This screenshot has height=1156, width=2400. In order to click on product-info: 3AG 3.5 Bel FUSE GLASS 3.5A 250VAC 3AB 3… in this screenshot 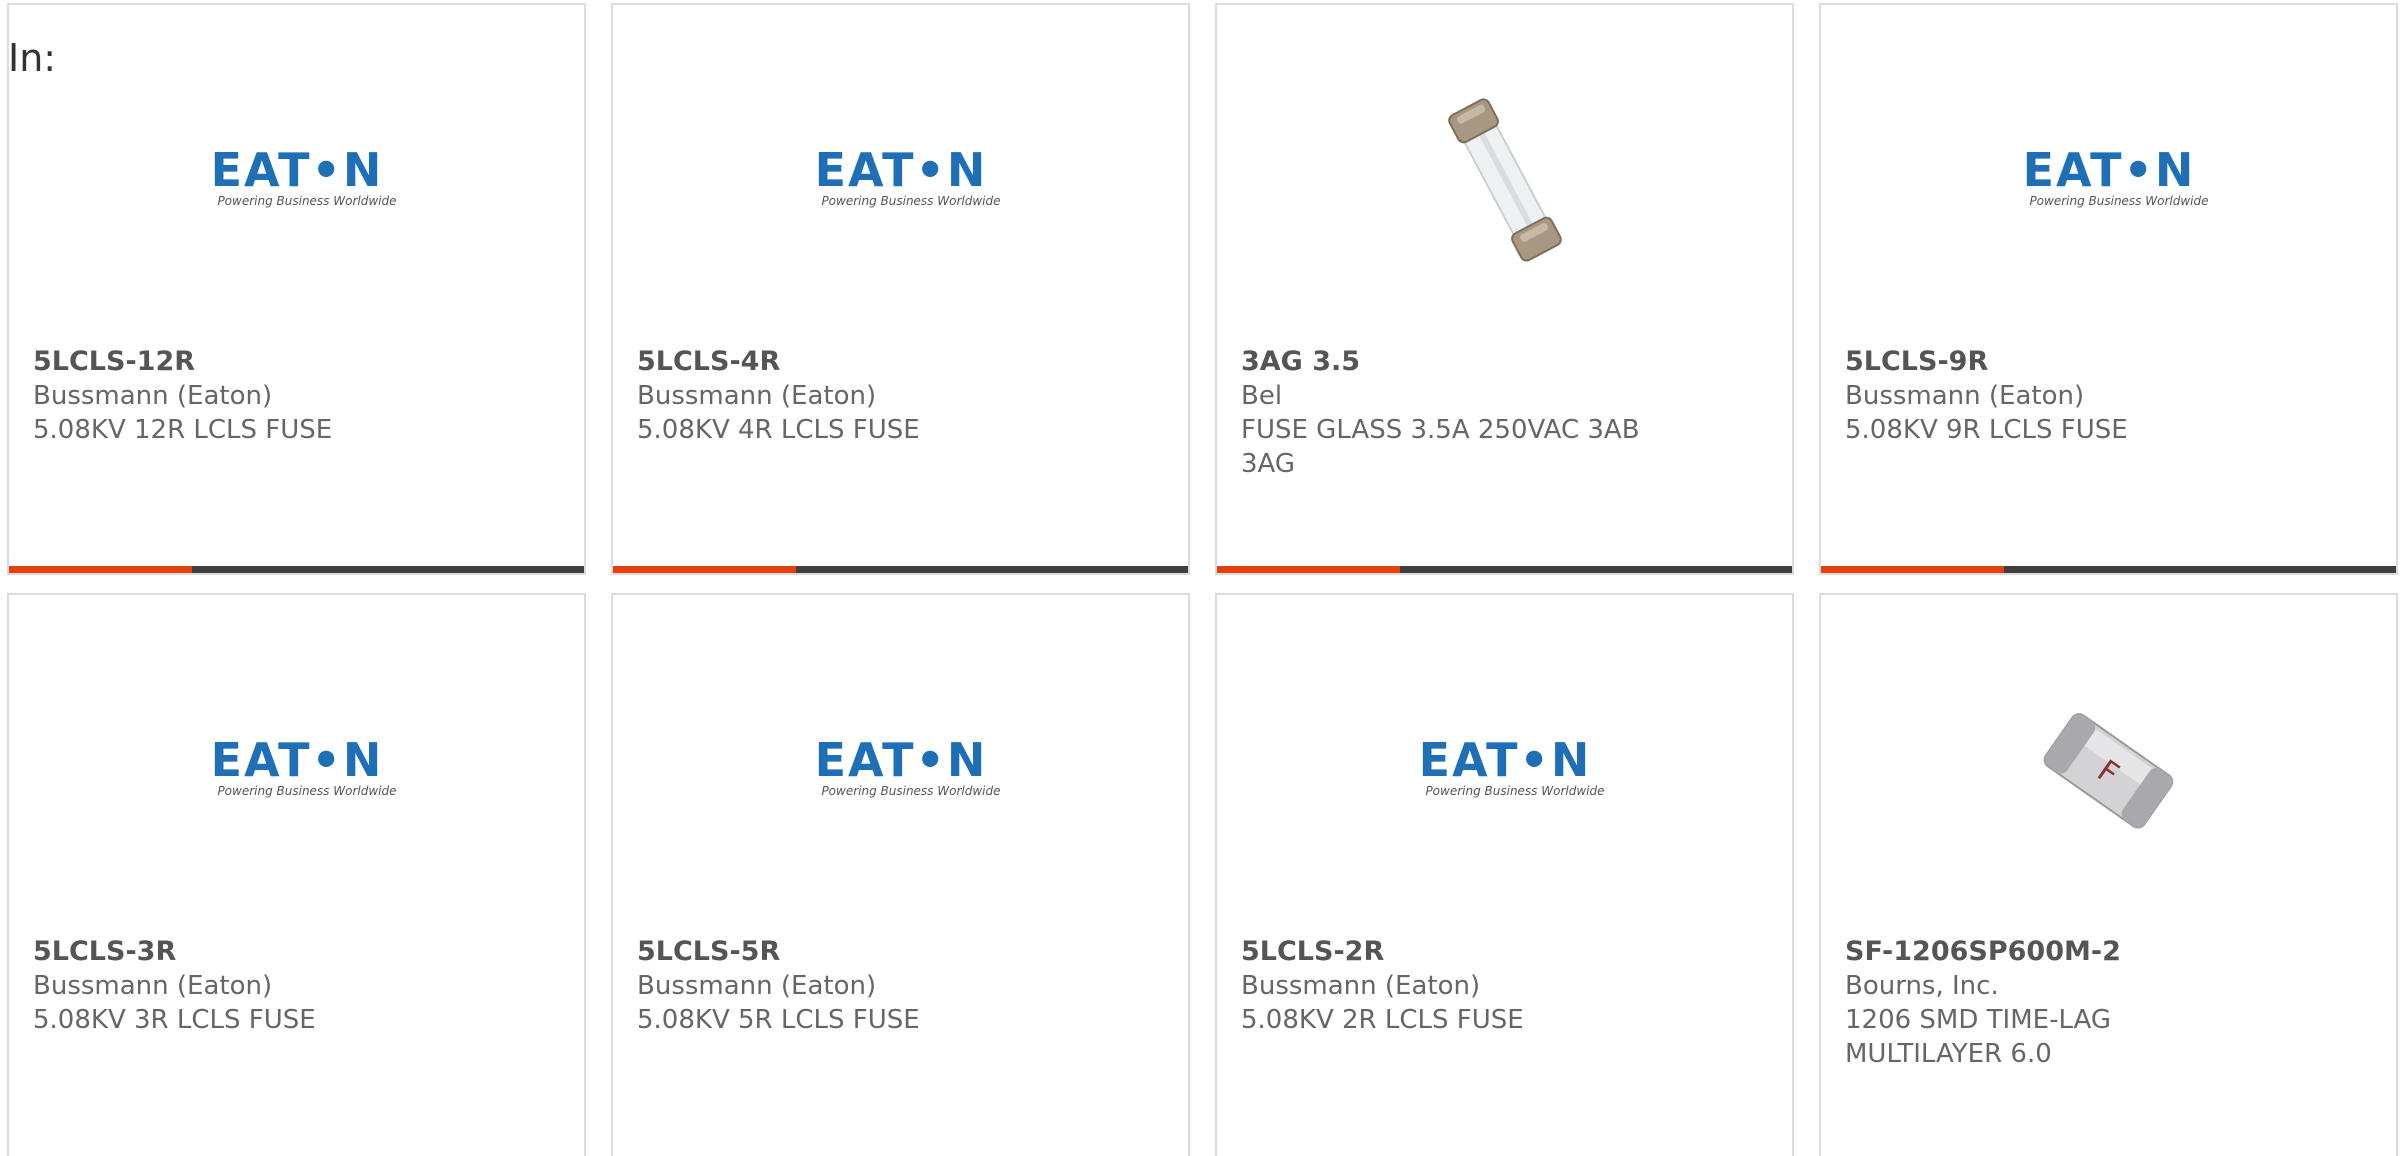, I will do `click(1451, 413)`.